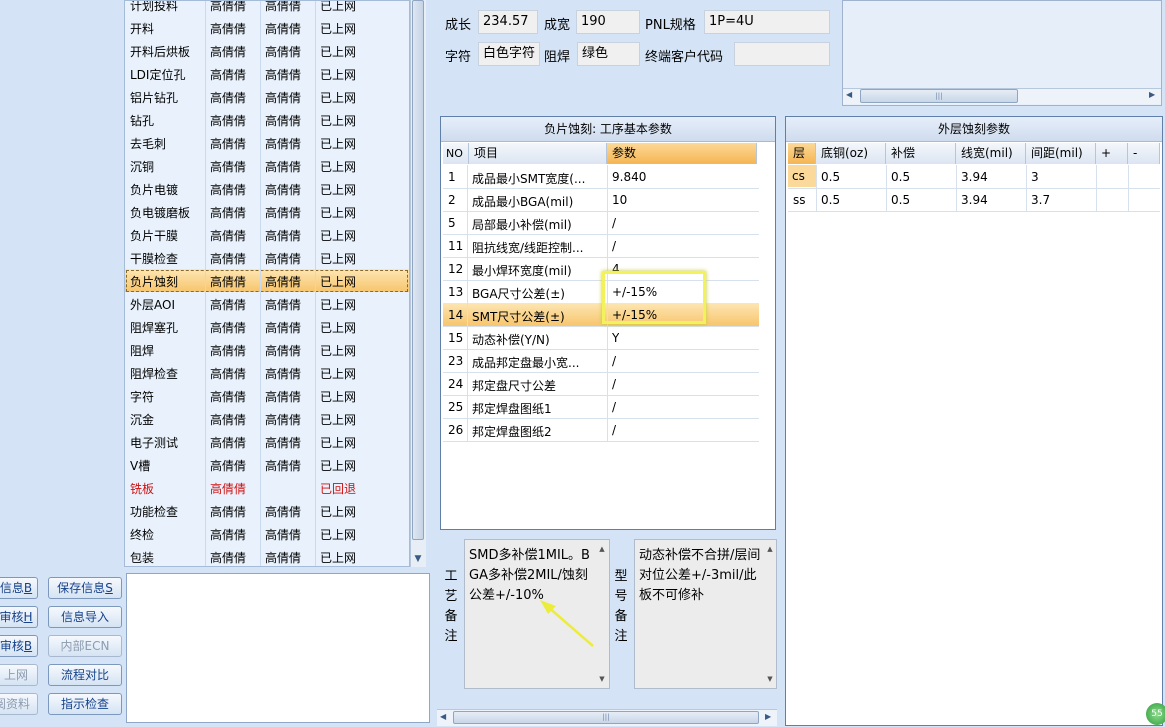 The height and width of the screenshot is (727, 1165). What do you see at coordinates (267, 235) in the screenshot?
I see `process-row: 负片干膜 高倩倩 高倩倩 已上网` at bounding box center [267, 235].